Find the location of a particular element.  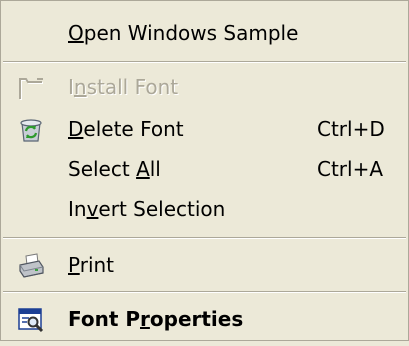

folder-outline-icon is located at coordinates (31, 87).